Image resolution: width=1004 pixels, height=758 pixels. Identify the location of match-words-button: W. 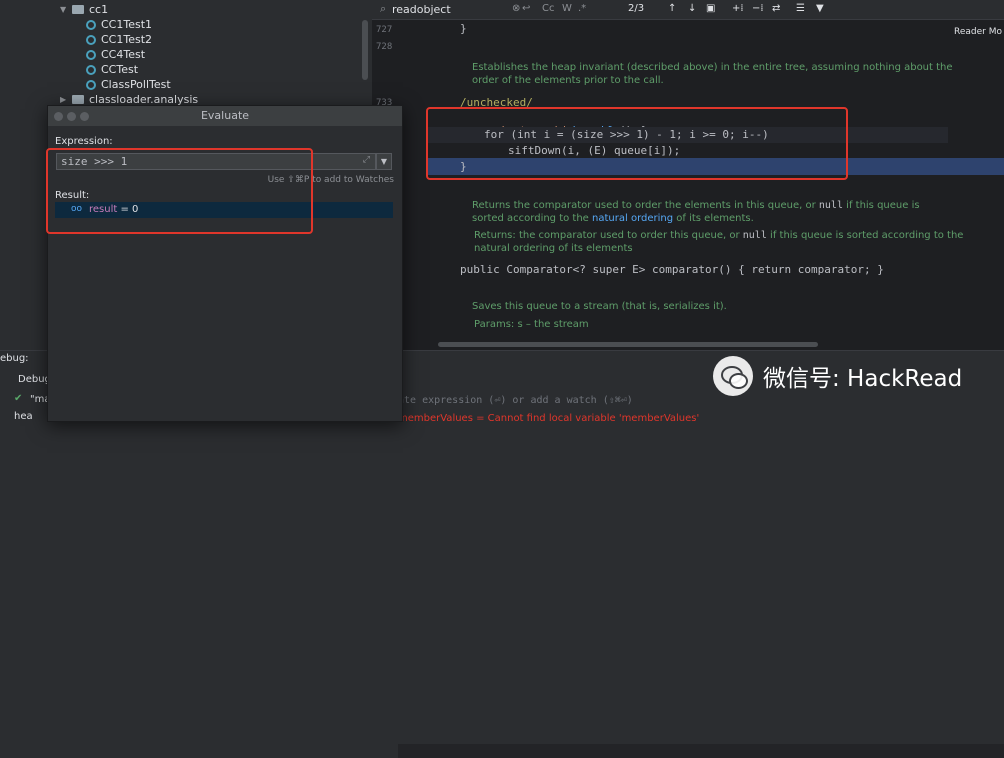
(567, 8).